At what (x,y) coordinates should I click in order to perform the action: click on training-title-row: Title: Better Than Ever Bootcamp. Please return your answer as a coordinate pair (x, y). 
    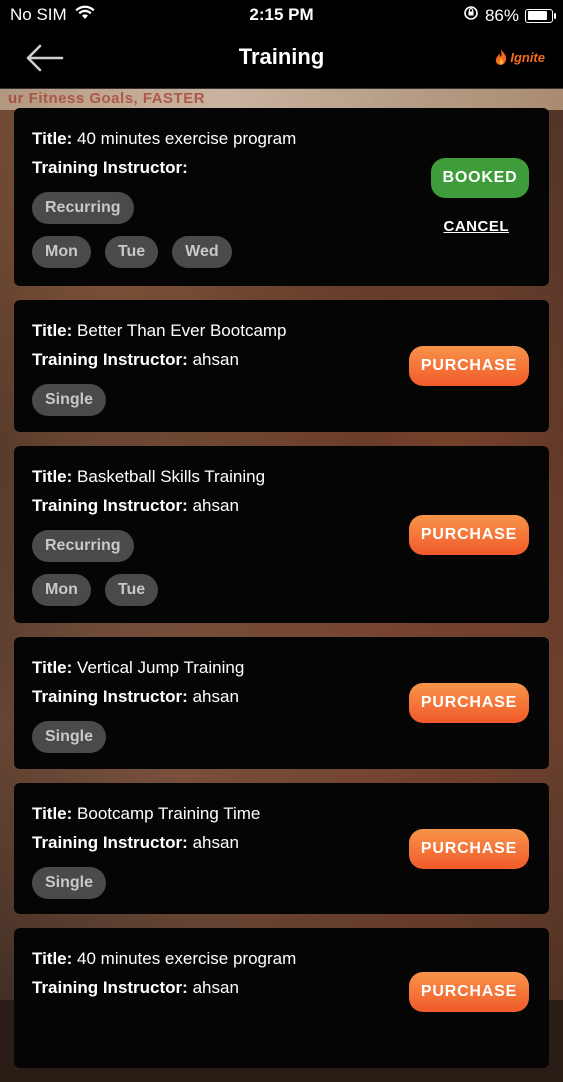
    Looking at the image, I should click on (281, 330).